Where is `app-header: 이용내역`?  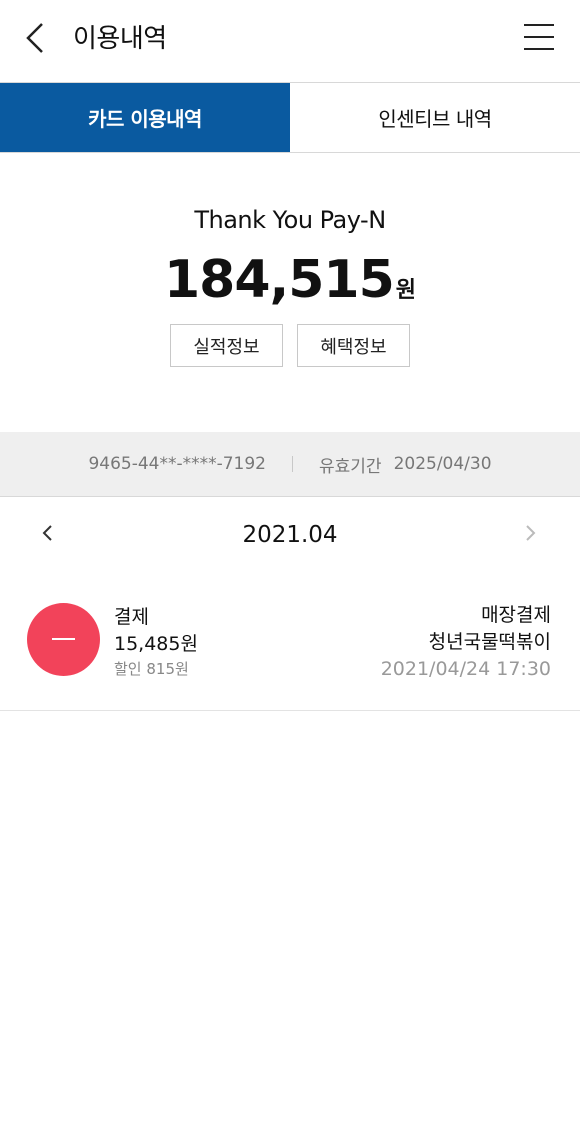
app-header: 이용내역 is located at coordinates (290, 41).